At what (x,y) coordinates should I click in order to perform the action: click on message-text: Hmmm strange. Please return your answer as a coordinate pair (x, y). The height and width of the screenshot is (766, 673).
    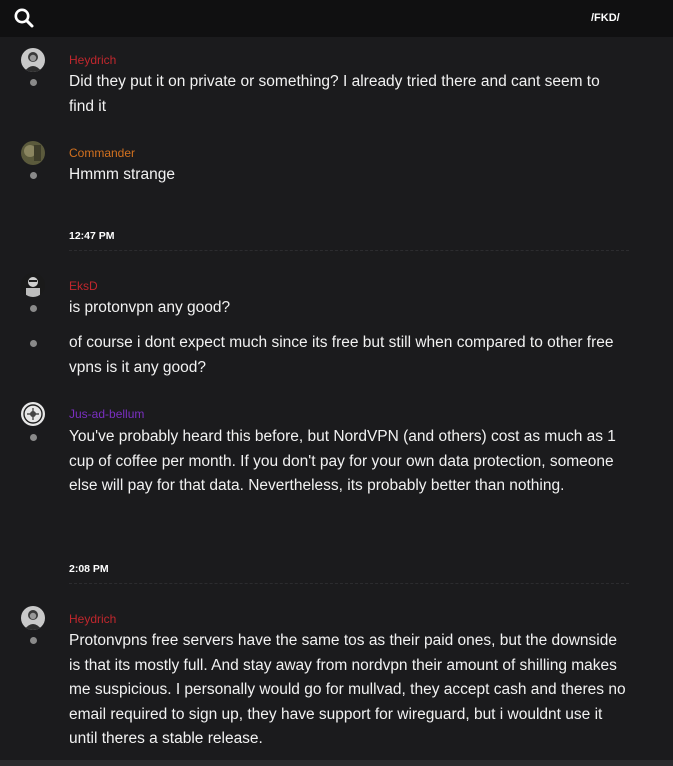
    Looking at the image, I should click on (122, 174).